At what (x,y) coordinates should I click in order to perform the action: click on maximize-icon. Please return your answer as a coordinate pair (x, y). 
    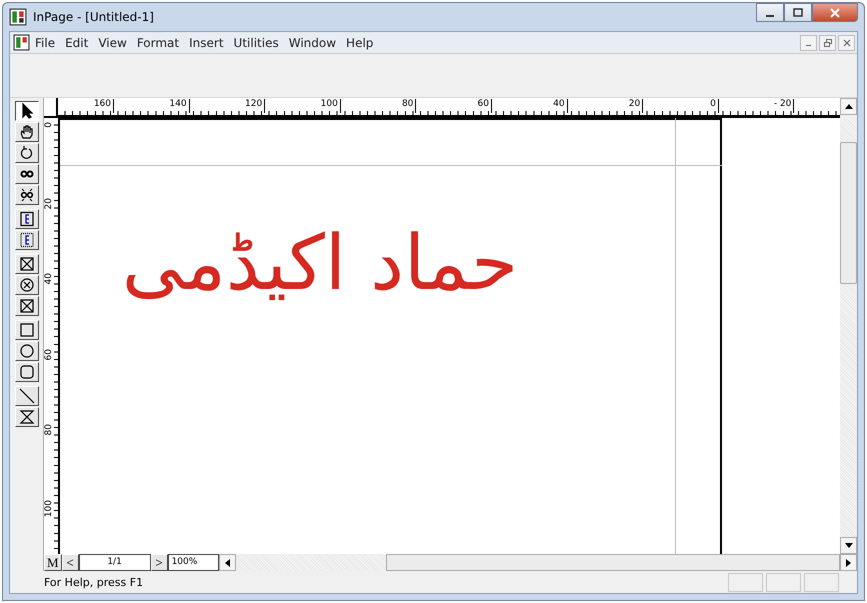
    Looking at the image, I should click on (798, 13).